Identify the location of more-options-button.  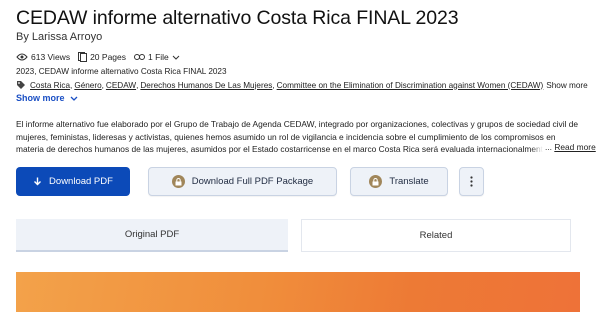
(471, 181).